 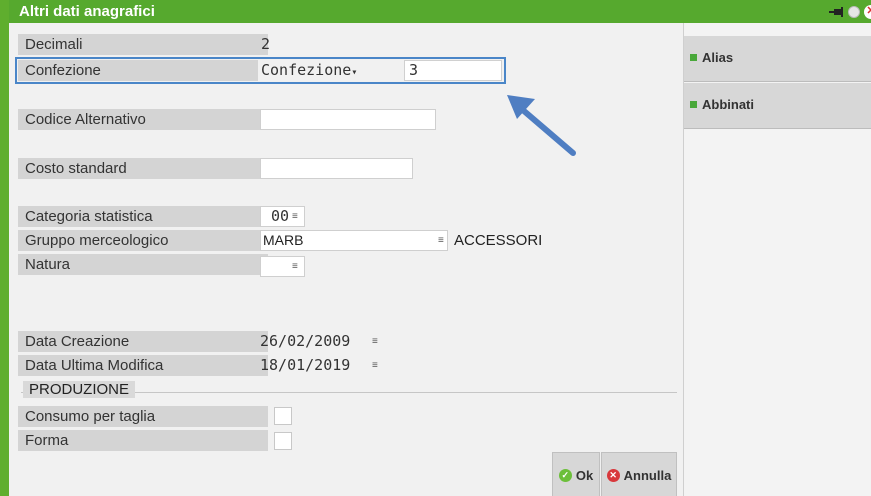 What do you see at coordinates (728, 104) in the screenshot?
I see `abbinati-button-label: Abbinati` at bounding box center [728, 104].